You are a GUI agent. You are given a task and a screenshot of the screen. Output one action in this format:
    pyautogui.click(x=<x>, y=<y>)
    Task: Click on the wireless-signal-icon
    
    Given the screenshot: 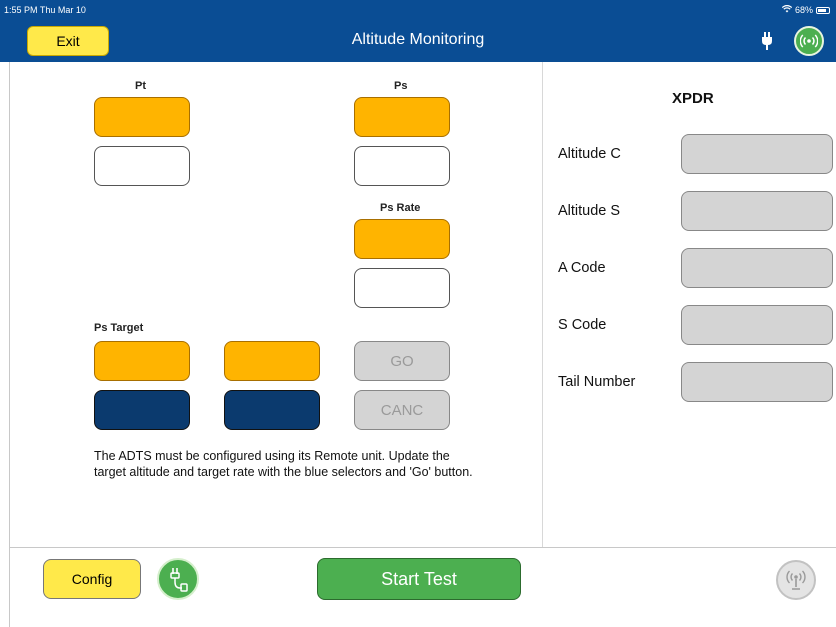 What is the action you would take?
    pyautogui.click(x=809, y=41)
    